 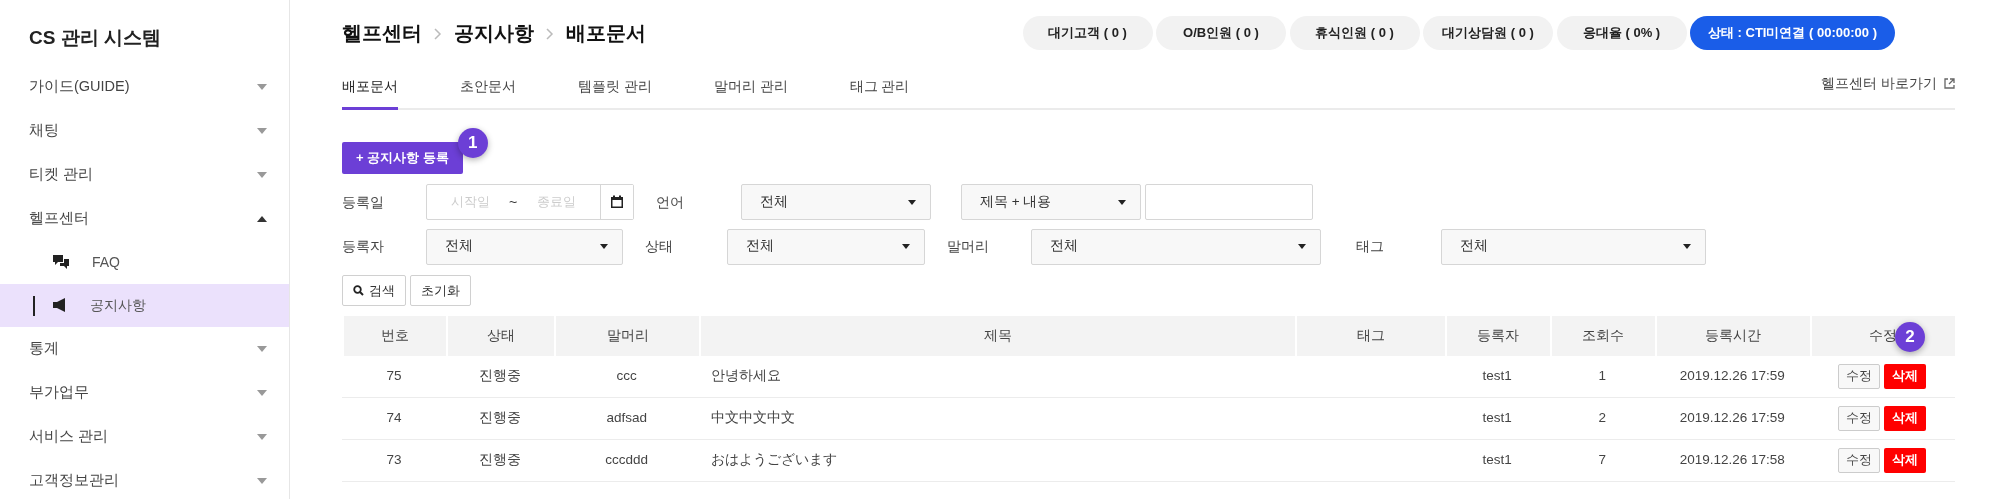 What do you see at coordinates (627, 335) in the screenshot?
I see `column-header: 말머리` at bounding box center [627, 335].